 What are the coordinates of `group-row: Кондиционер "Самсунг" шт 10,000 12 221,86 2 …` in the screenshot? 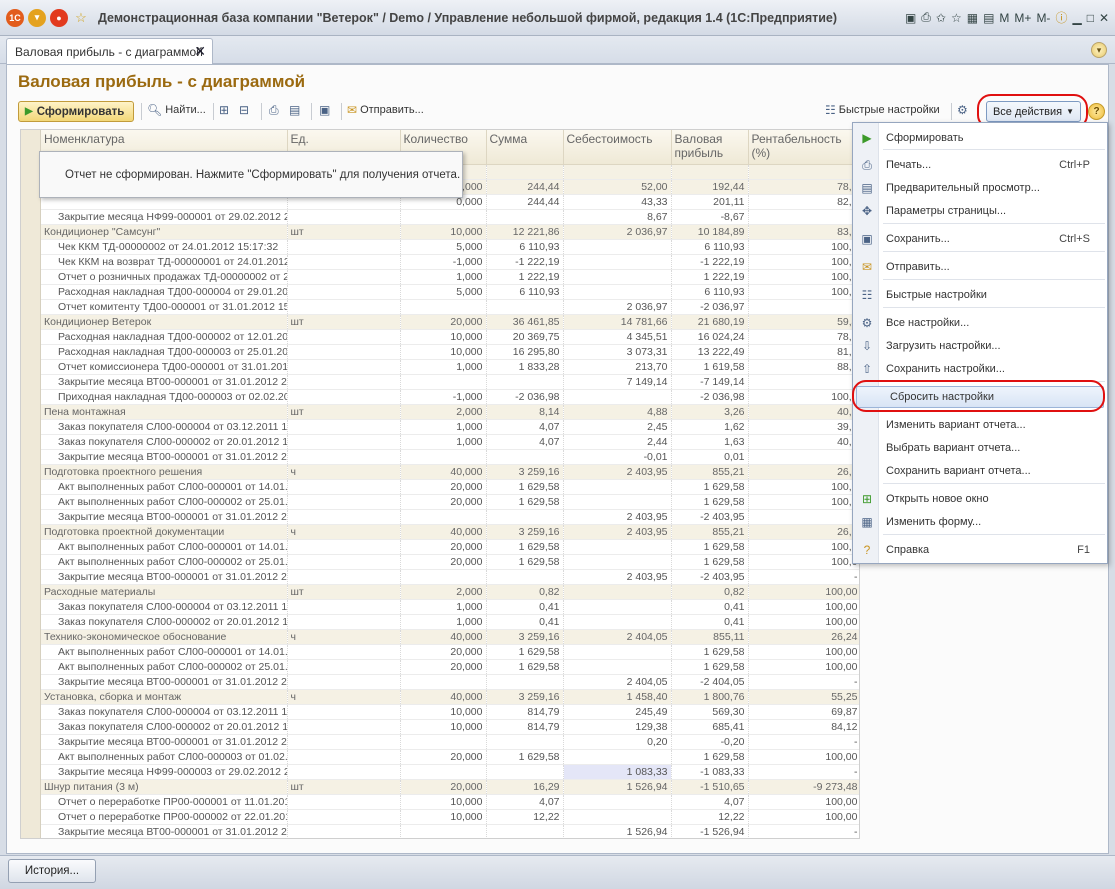 It's located at (450, 232).